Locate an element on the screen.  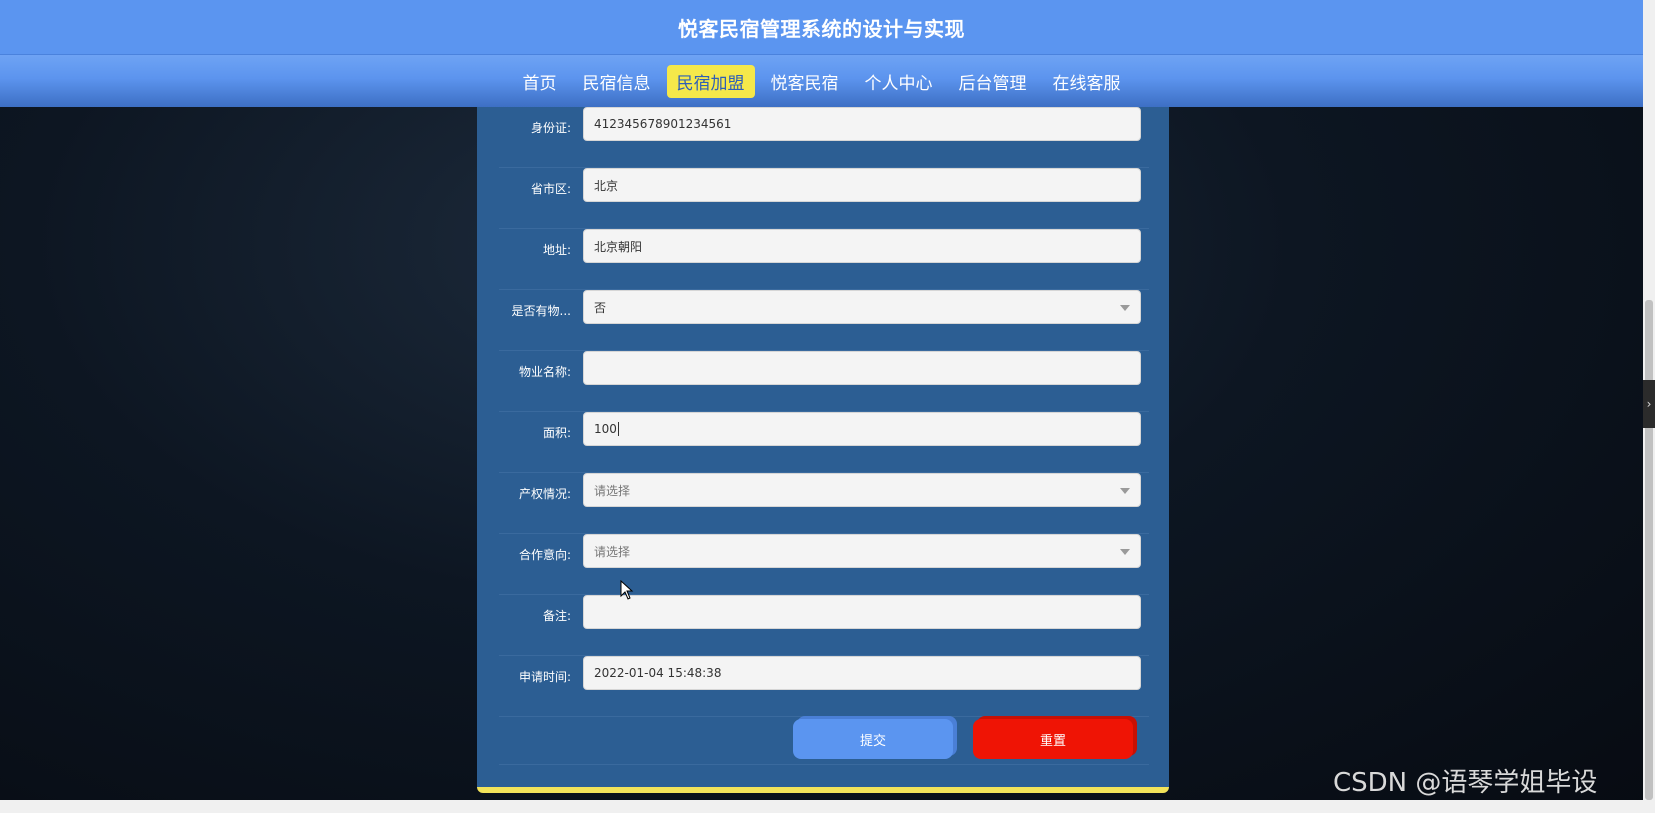
main-nav: 首页 民宿信息 民宿加盟 悦客民宿 个人中心 后台管理 在线客服 is located at coordinates (821, 81).